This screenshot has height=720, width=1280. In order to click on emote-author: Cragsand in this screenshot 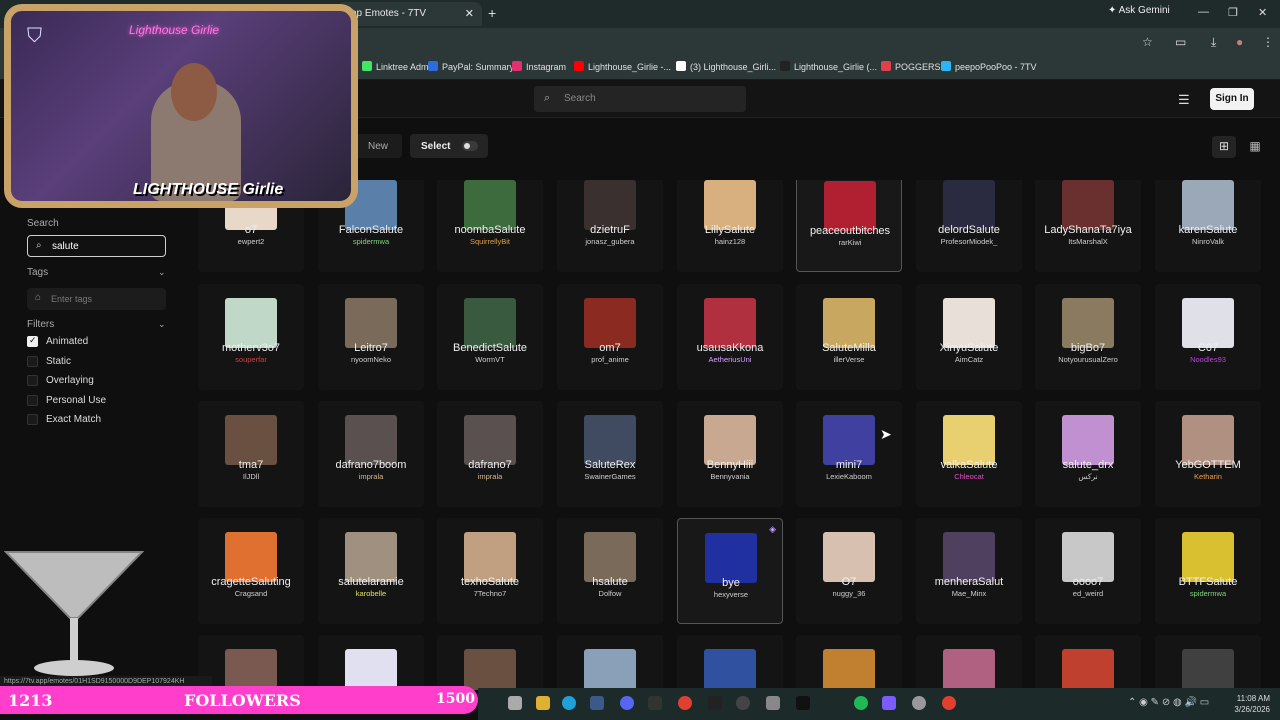, I will do `click(251, 593)`.